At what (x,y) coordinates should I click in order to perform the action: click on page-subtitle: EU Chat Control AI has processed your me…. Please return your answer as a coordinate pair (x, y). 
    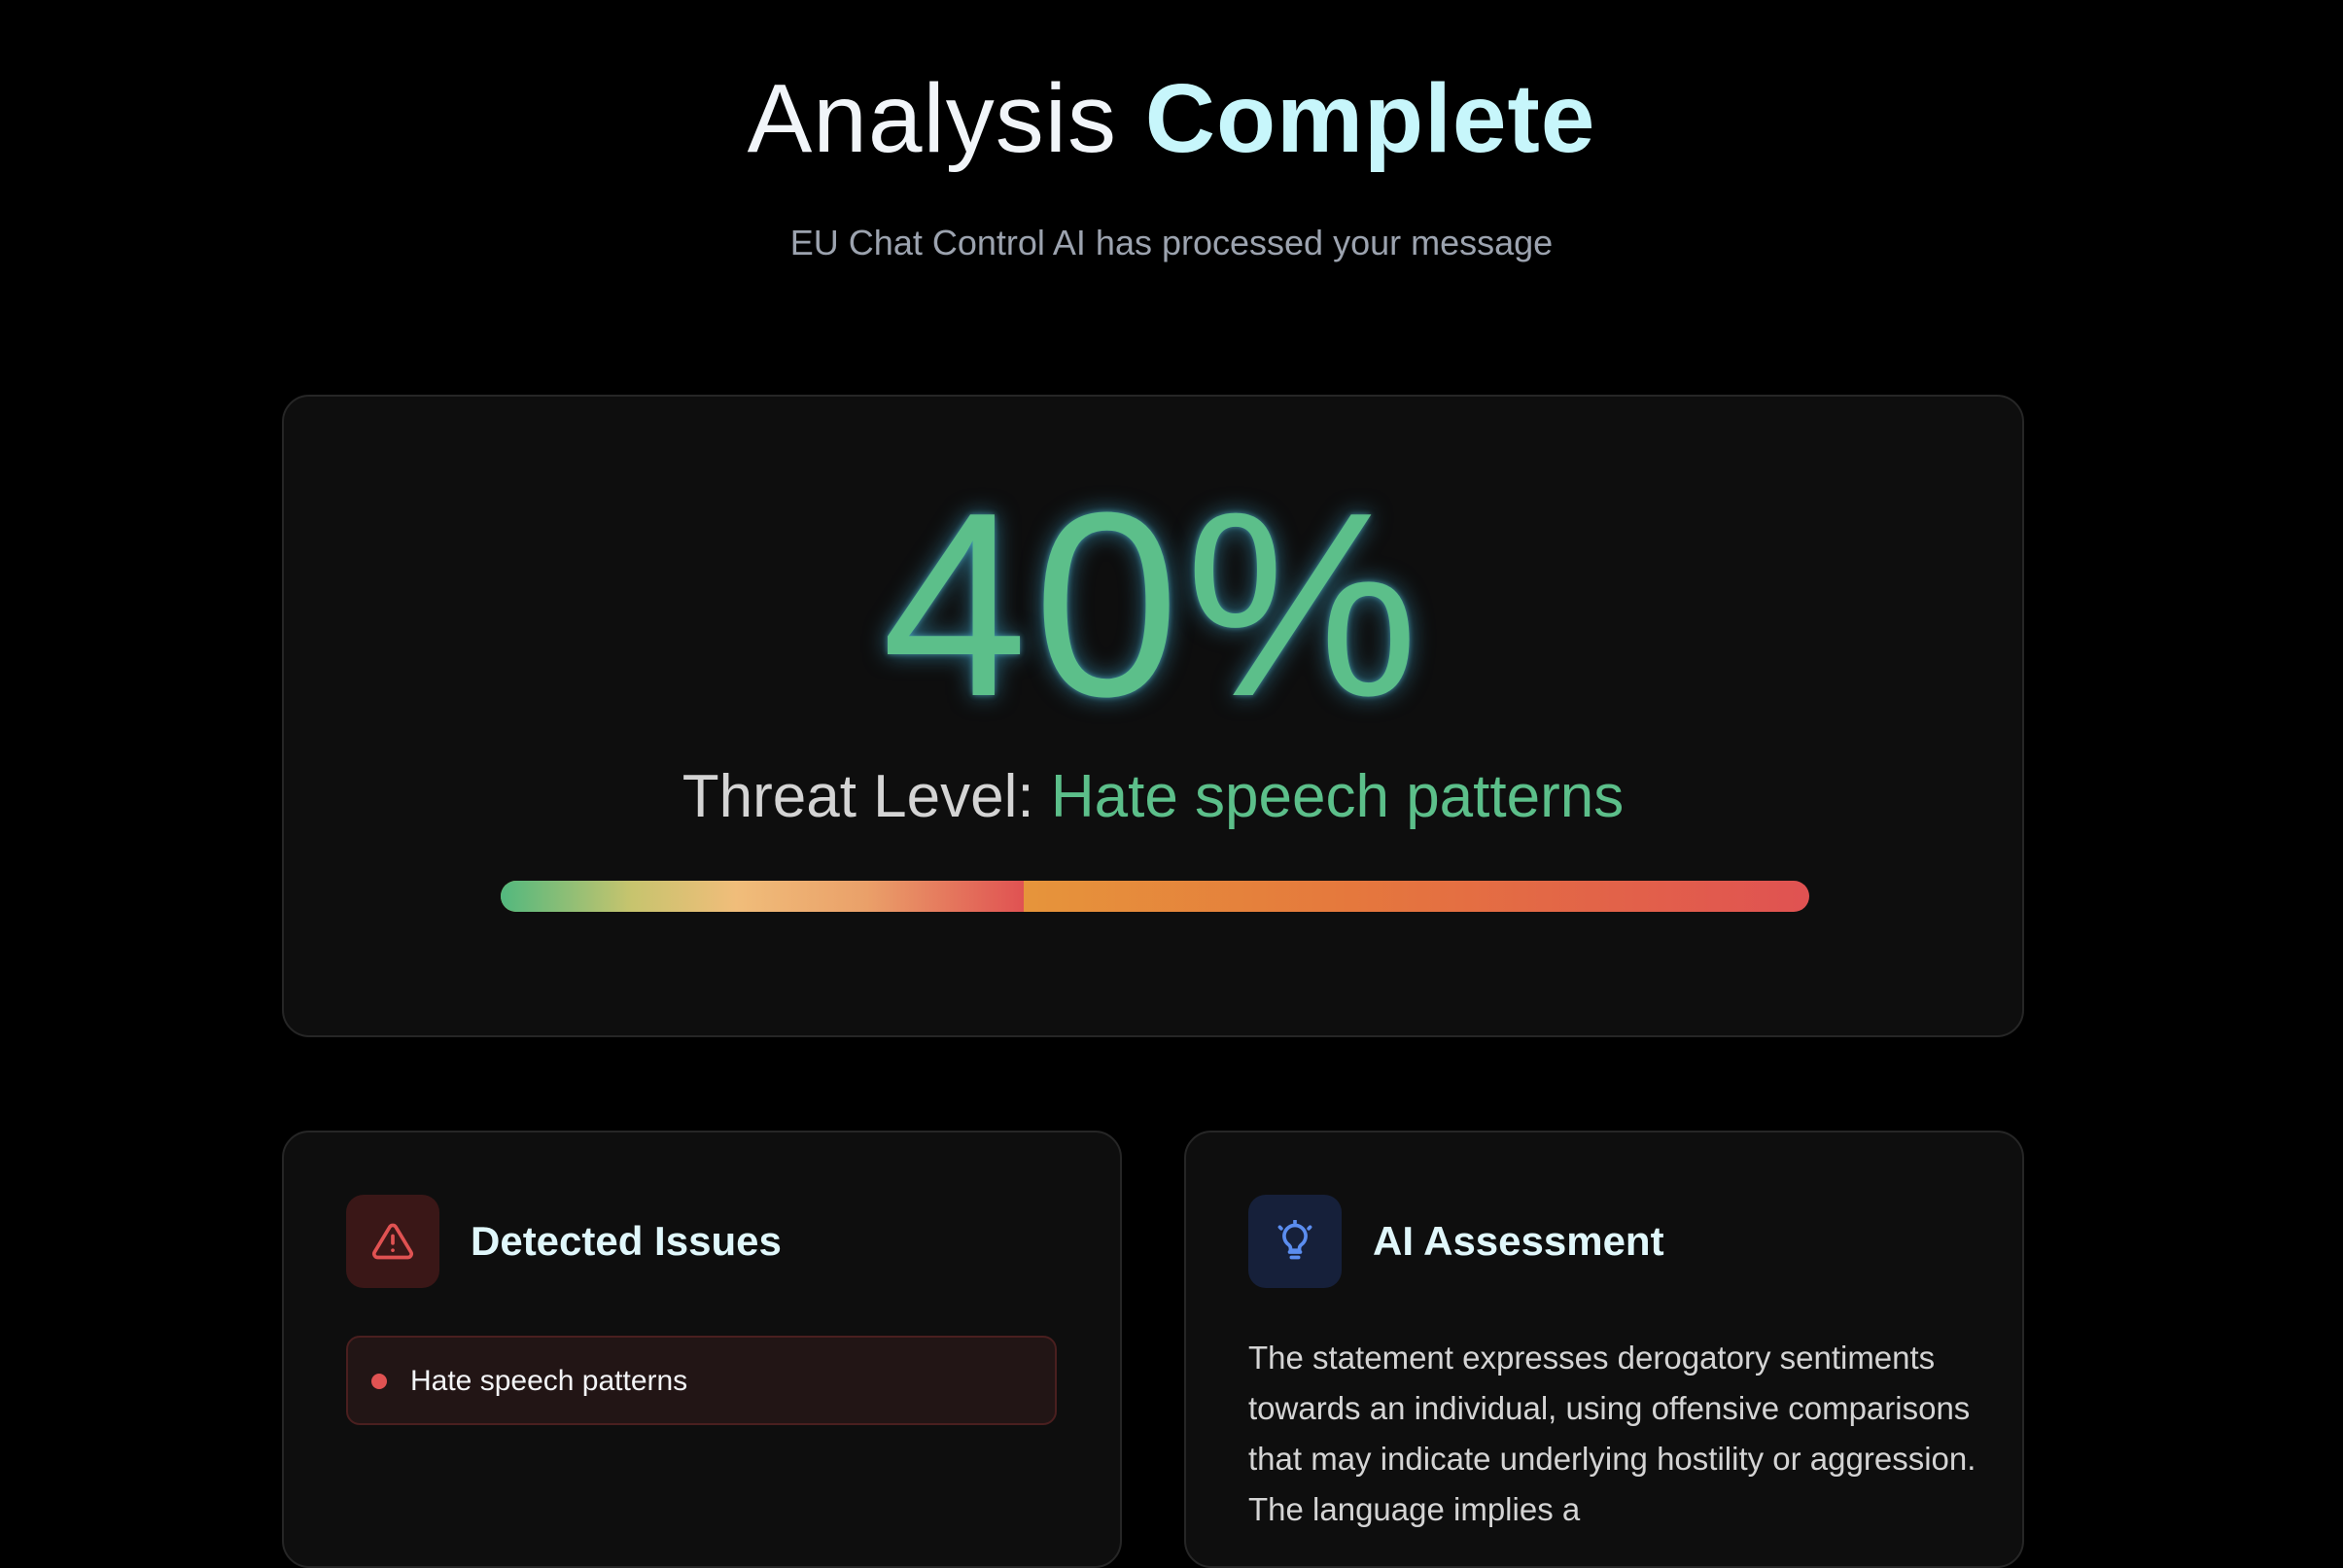
    Looking at the image, I should click on (1171, 242).